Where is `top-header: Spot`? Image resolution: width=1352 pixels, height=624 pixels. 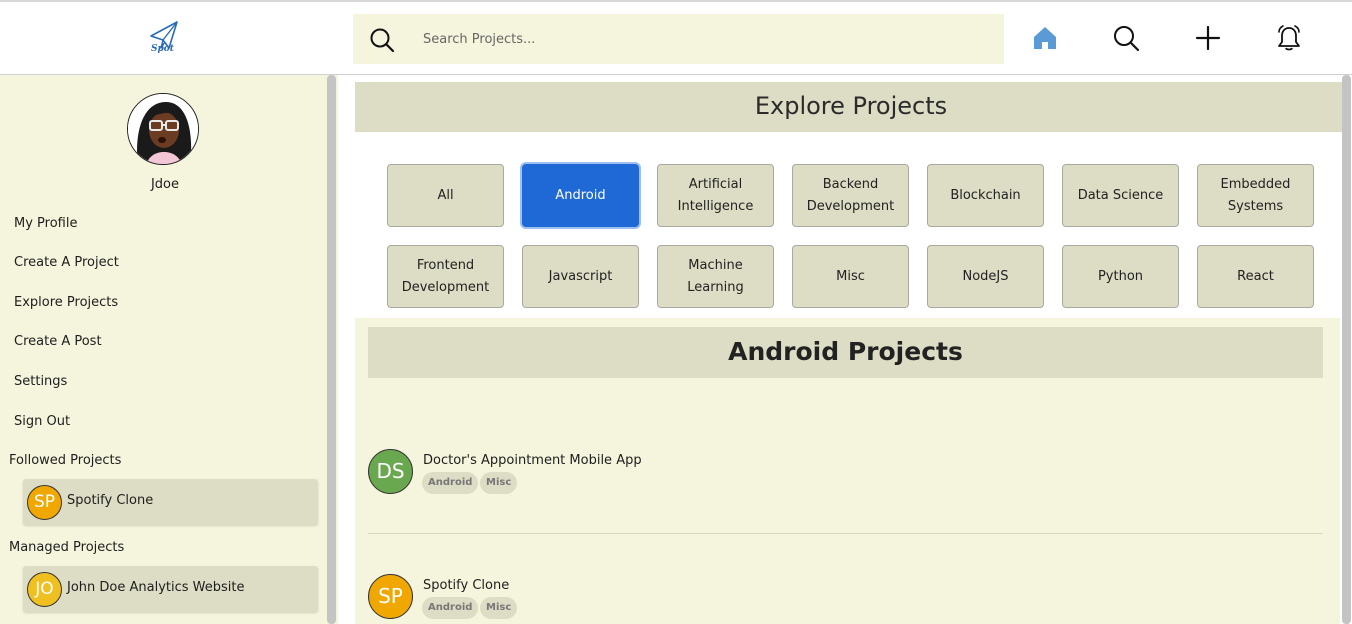 top-header: Spot is located at coordinates (676, 37).